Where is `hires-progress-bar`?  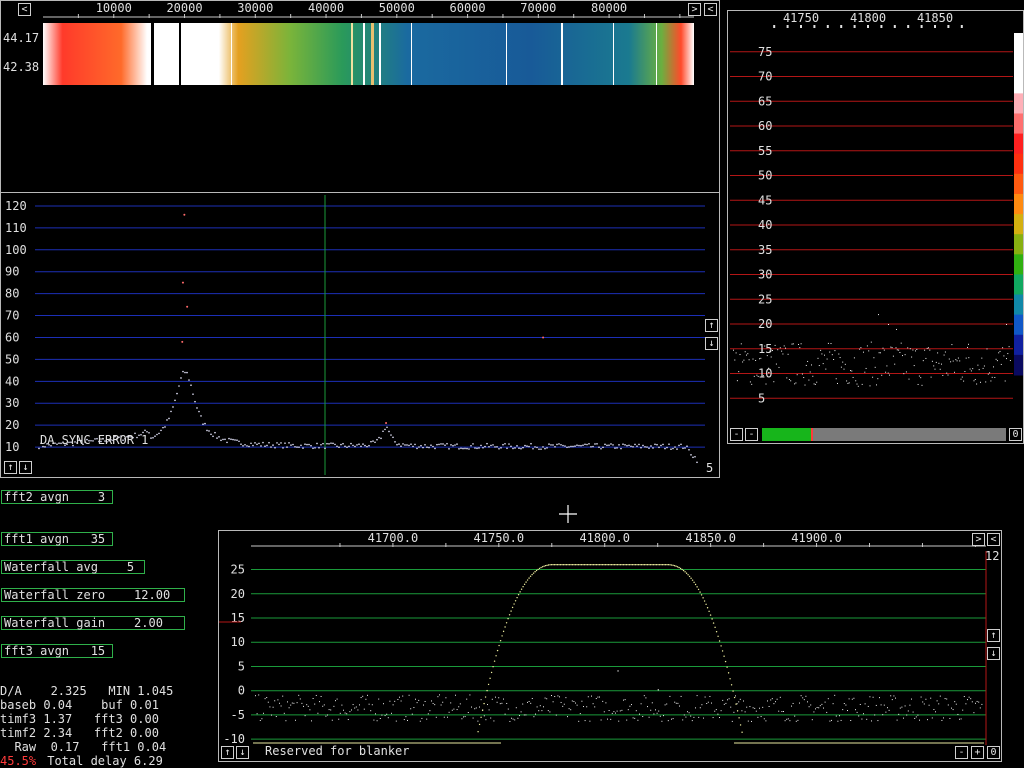
hires-progress-bar is located at coordinates (884, 434).